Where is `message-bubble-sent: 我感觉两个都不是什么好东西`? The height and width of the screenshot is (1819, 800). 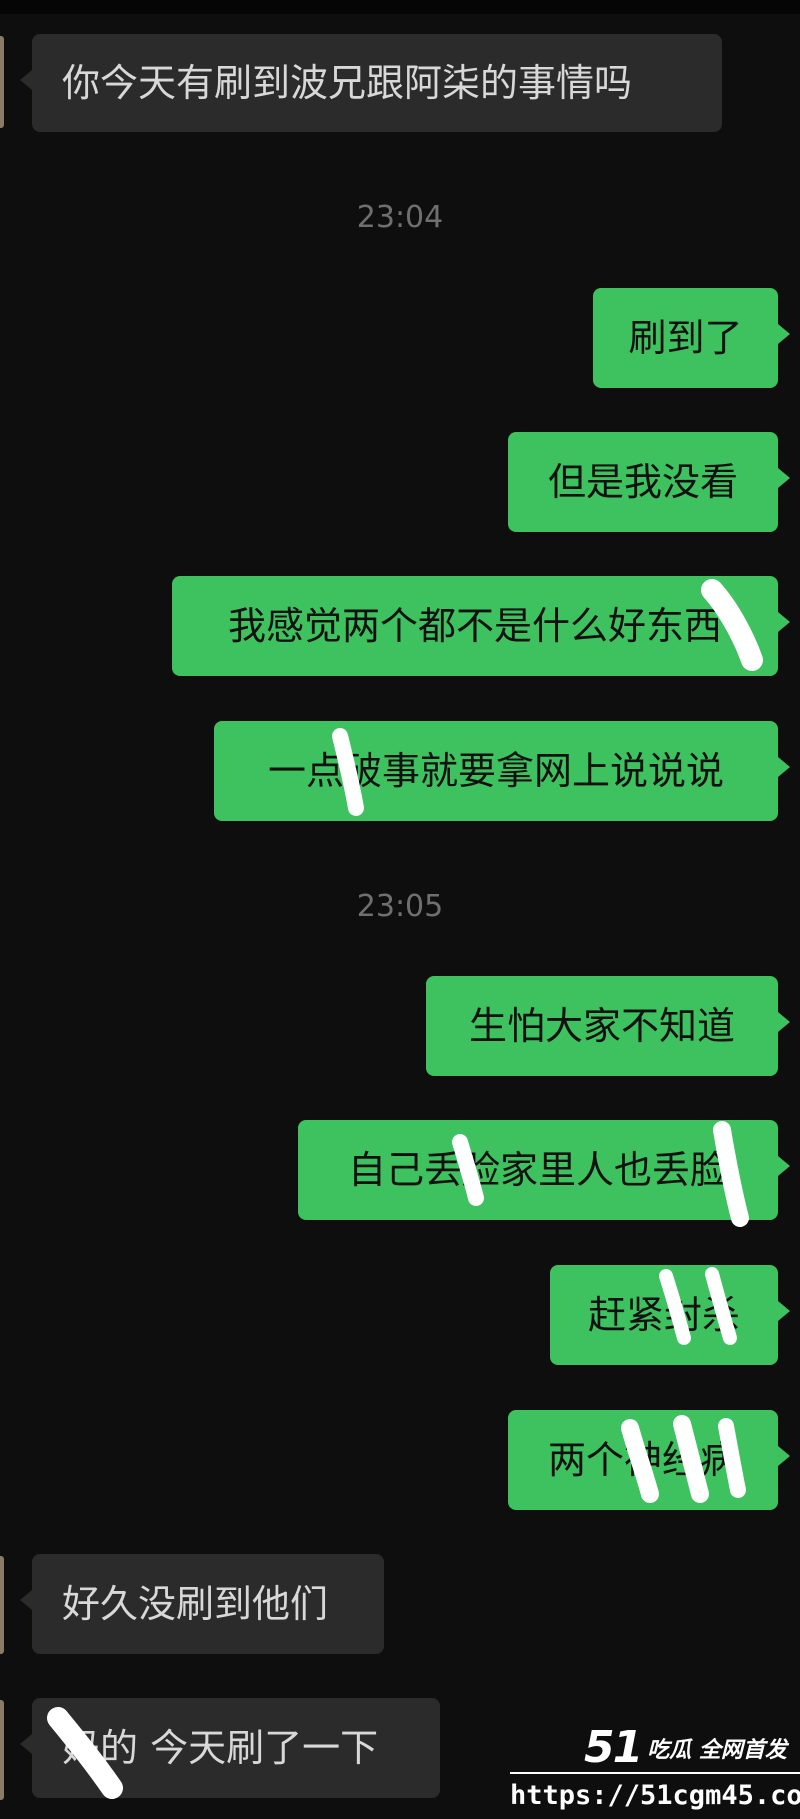 message-bubble-sent: 我感觉两个都不是什么好东西 is located at coordinates (481, 626).